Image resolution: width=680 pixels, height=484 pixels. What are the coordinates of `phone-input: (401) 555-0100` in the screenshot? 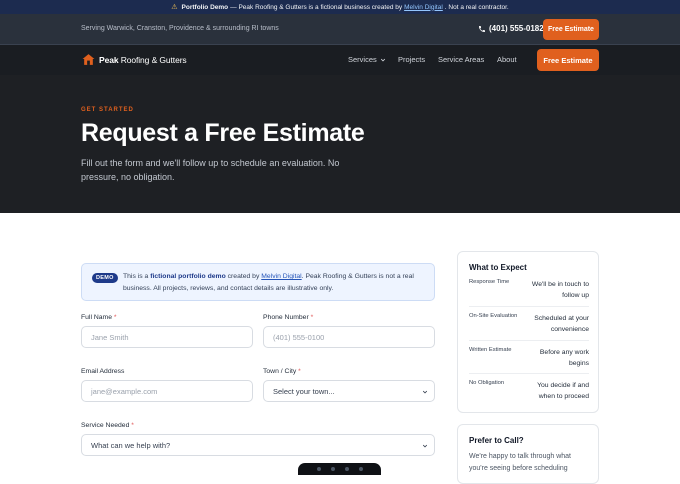 It's located at (349, 337).